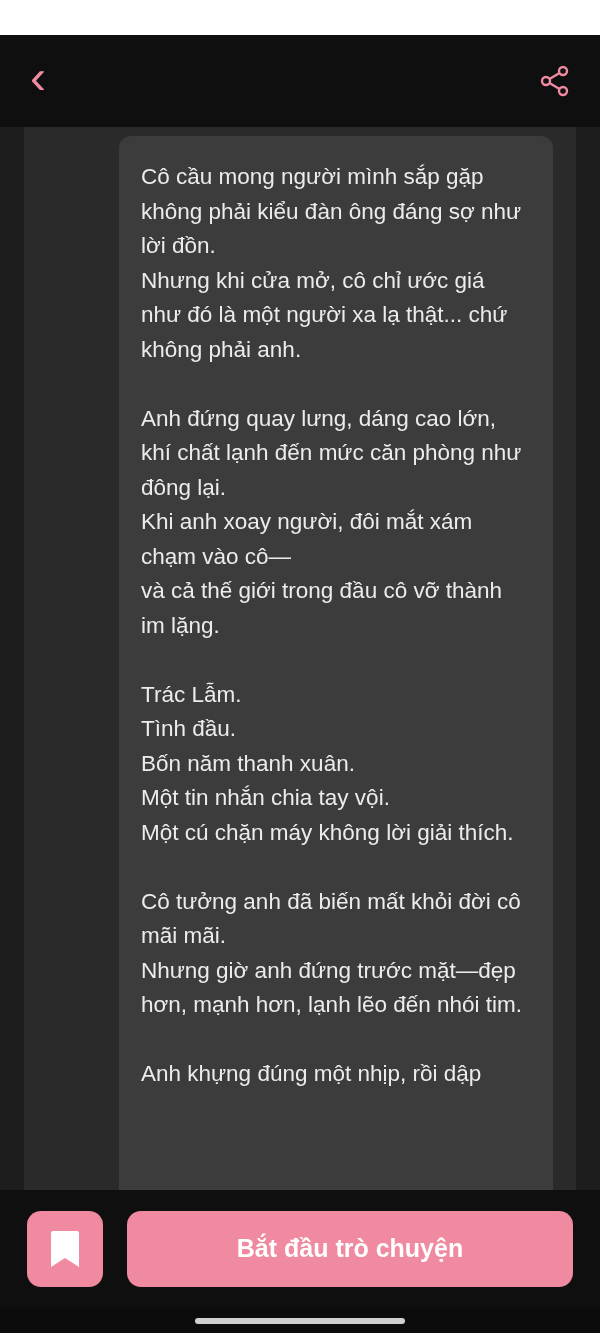  Describe the element at coordinates (38, 81) in the screenshot. I see `back-button: ‹` at that location.